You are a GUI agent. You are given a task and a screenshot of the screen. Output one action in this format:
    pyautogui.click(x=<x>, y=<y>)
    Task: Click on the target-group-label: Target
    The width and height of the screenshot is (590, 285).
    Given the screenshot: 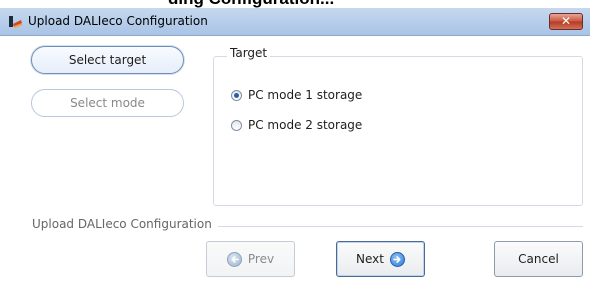 What is the action you would take?
    pyautogui.click(x=249, y=53)
    